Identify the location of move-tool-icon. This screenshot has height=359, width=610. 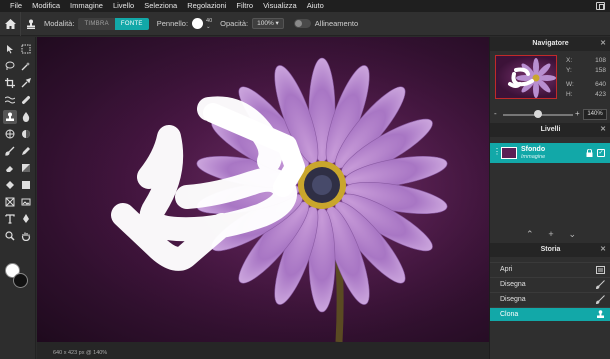
(10, 49).